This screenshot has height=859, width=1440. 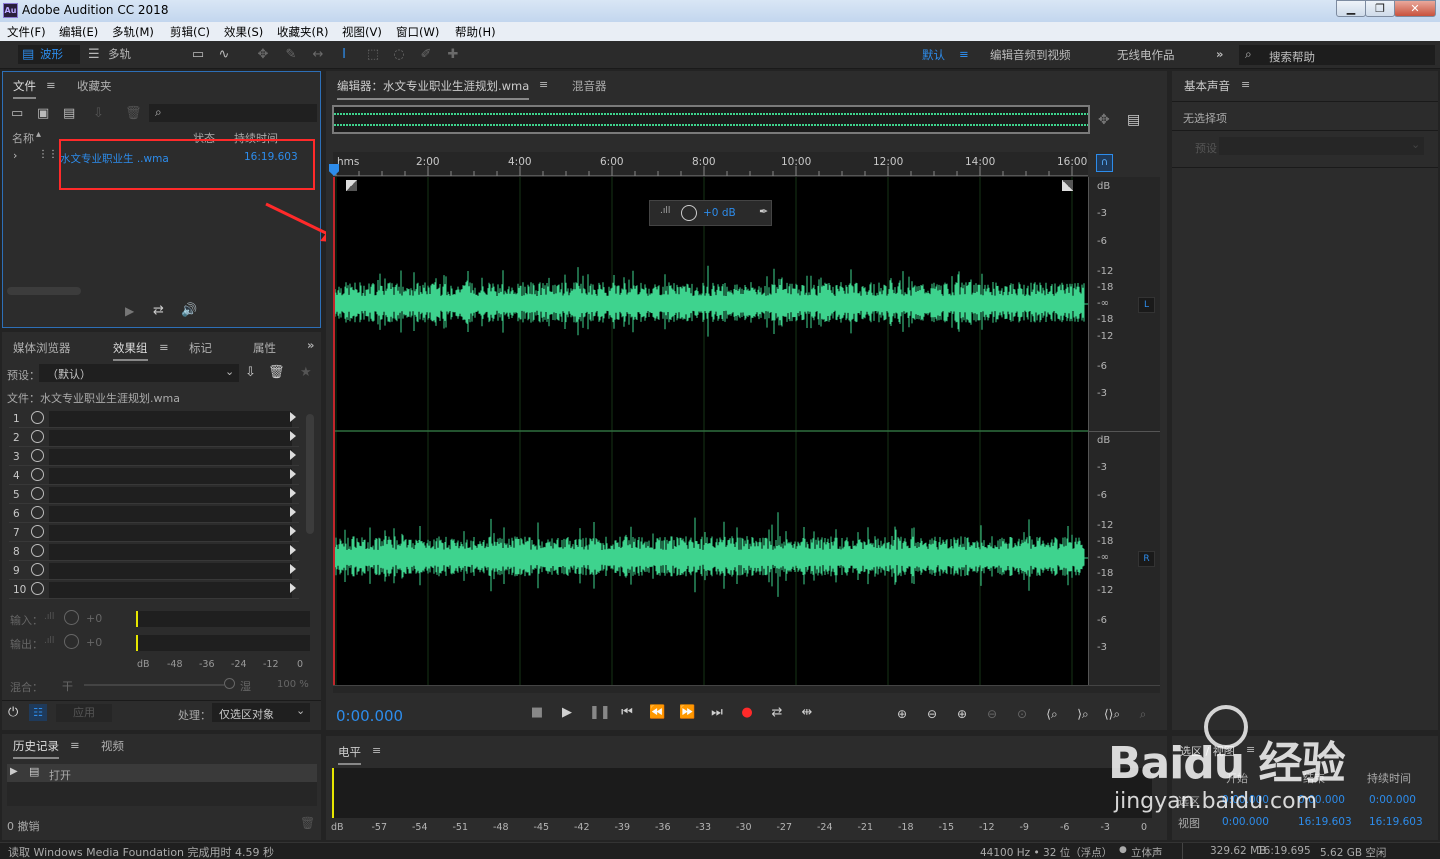 What do you see at coordinates (200, 348) in the screenshot?
I see `tab-markers: 标记` at bounding box center [200, 348].